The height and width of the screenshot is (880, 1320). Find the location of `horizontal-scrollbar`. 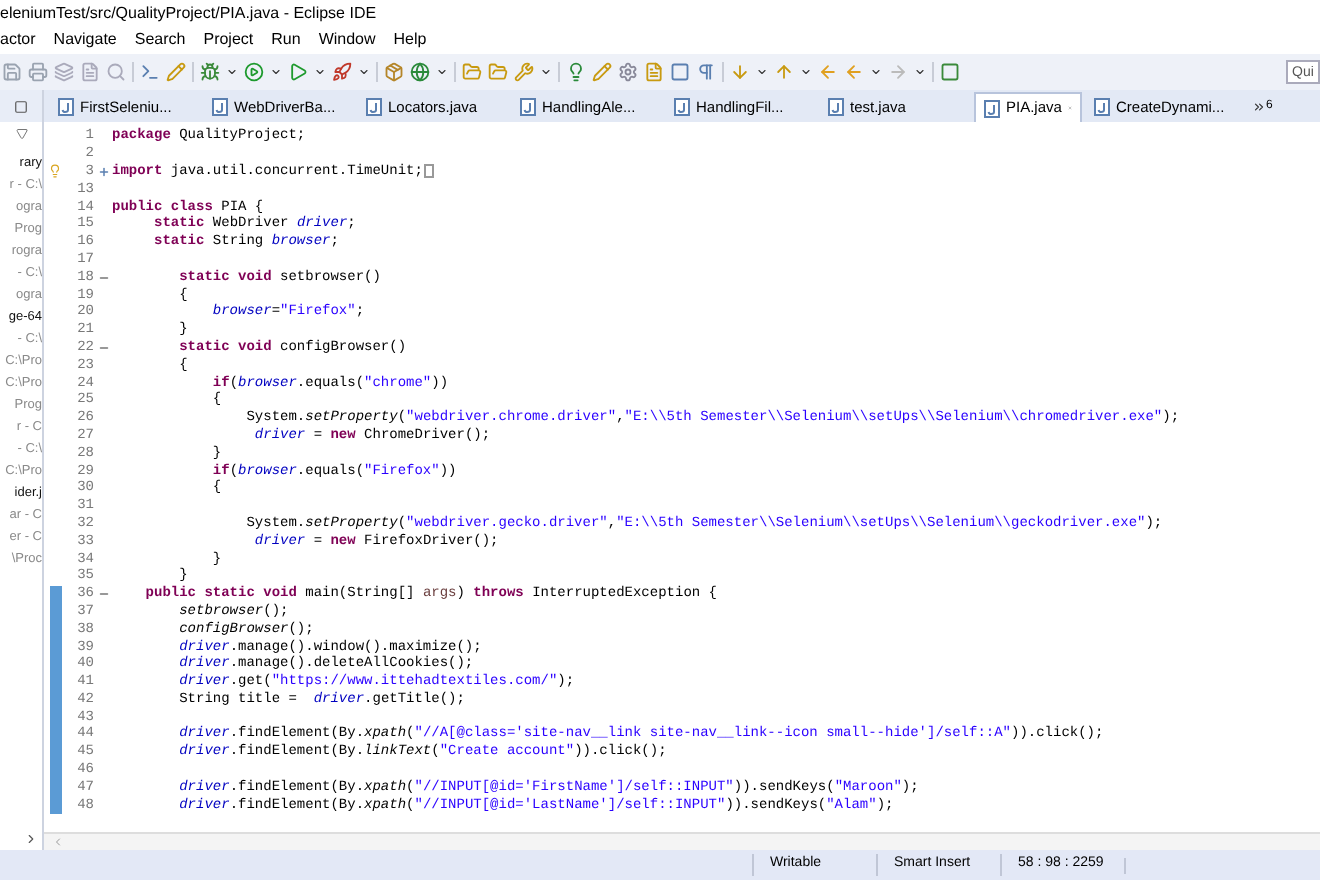

horizontal-scrollbar is located at coordinates (682, 841).